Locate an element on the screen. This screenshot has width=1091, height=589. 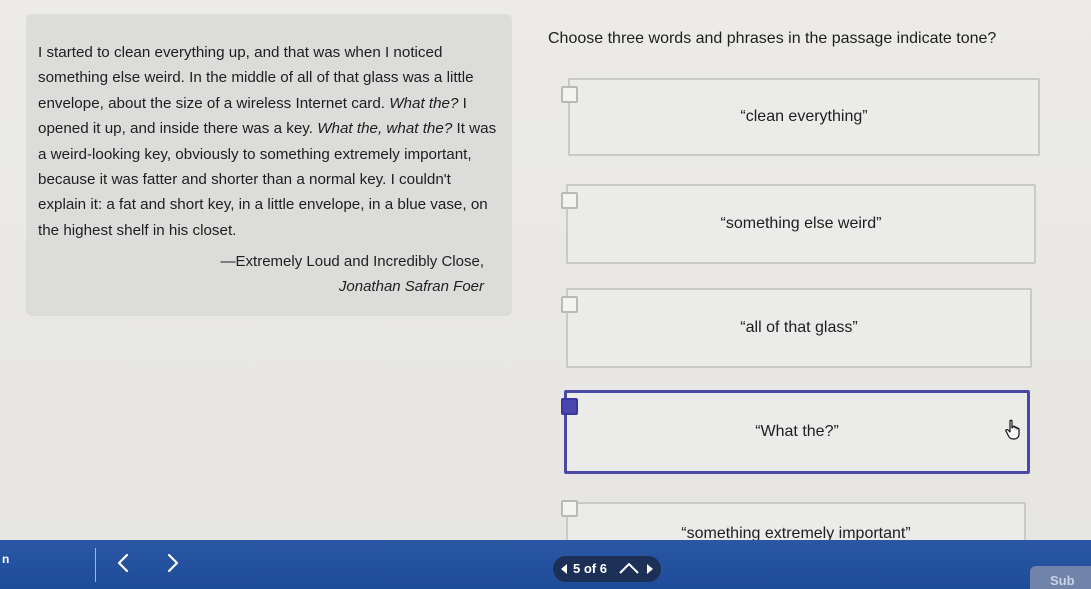
page-indicator: 5 of 6 is located at coordinates (607, 569).